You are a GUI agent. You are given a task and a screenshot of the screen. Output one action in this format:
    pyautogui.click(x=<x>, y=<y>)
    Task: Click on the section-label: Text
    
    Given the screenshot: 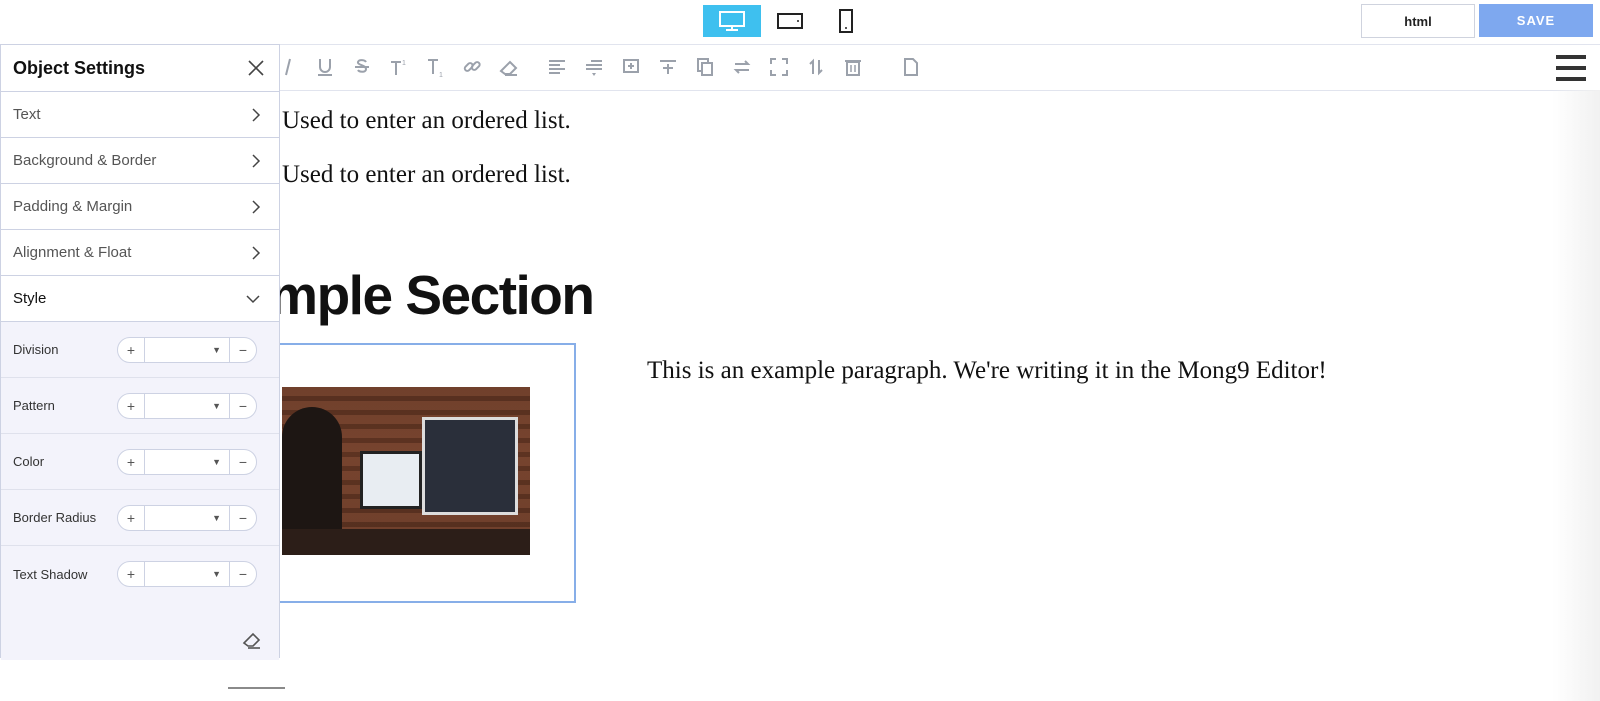 What is the action you would take?
    pyautogui.click(x=27, y=114)
    